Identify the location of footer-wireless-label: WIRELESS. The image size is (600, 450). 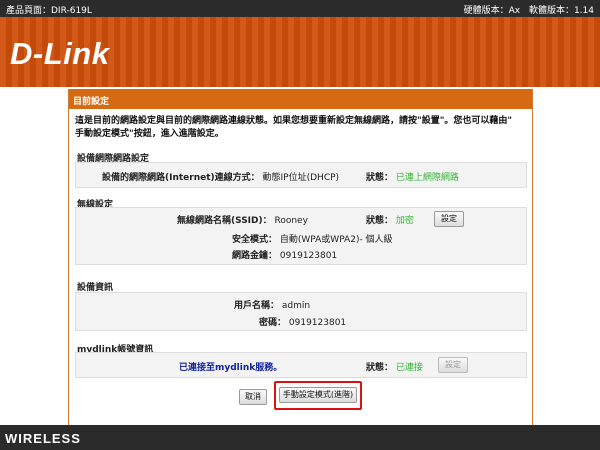
(43, 438).